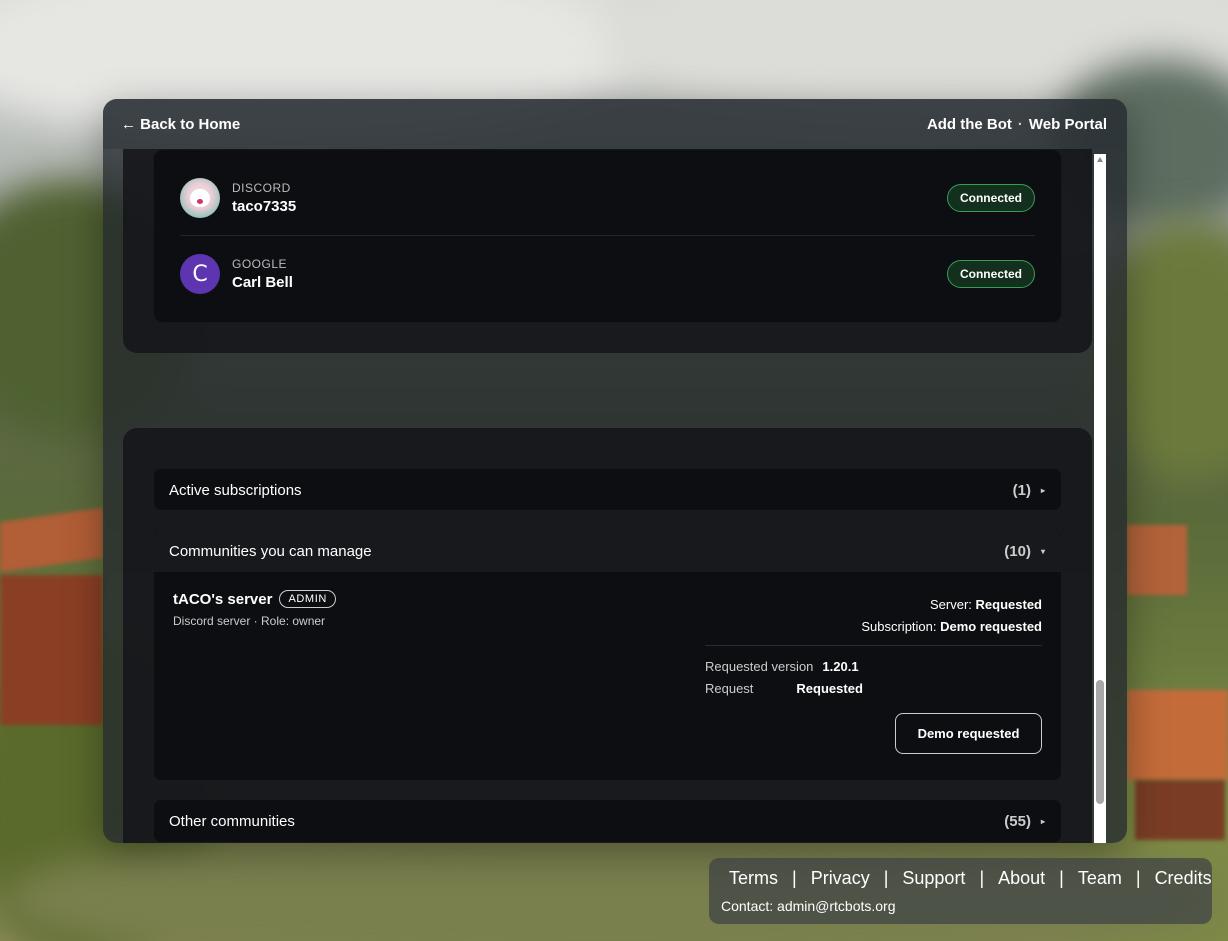 The image size is (1228, 941). I want to click on scroll-up-arrow-icon, so click(1100, 159).